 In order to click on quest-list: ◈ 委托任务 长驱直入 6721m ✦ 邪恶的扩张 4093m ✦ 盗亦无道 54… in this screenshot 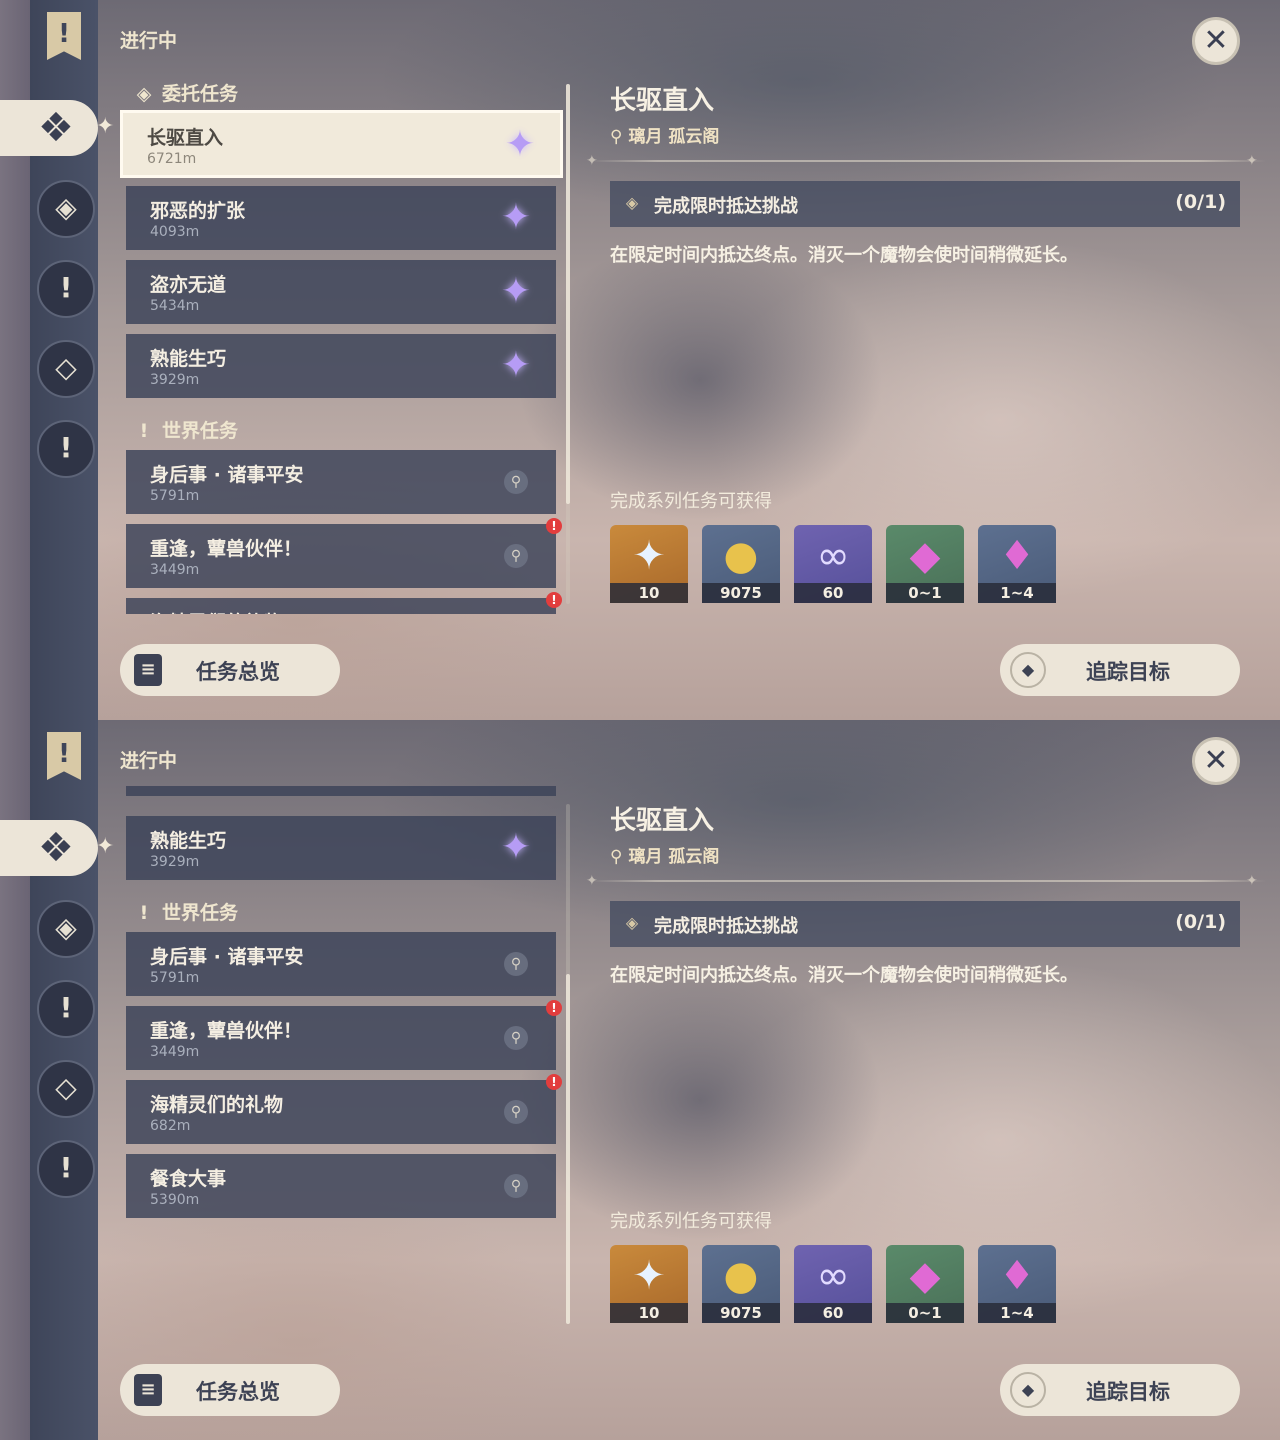, I will do `click(342, 345)`.